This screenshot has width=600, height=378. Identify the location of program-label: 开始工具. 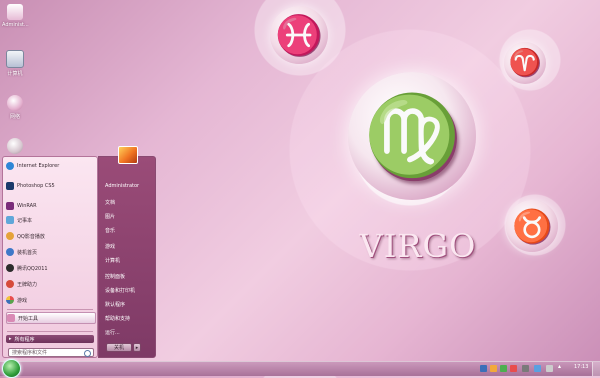
(28, 318).